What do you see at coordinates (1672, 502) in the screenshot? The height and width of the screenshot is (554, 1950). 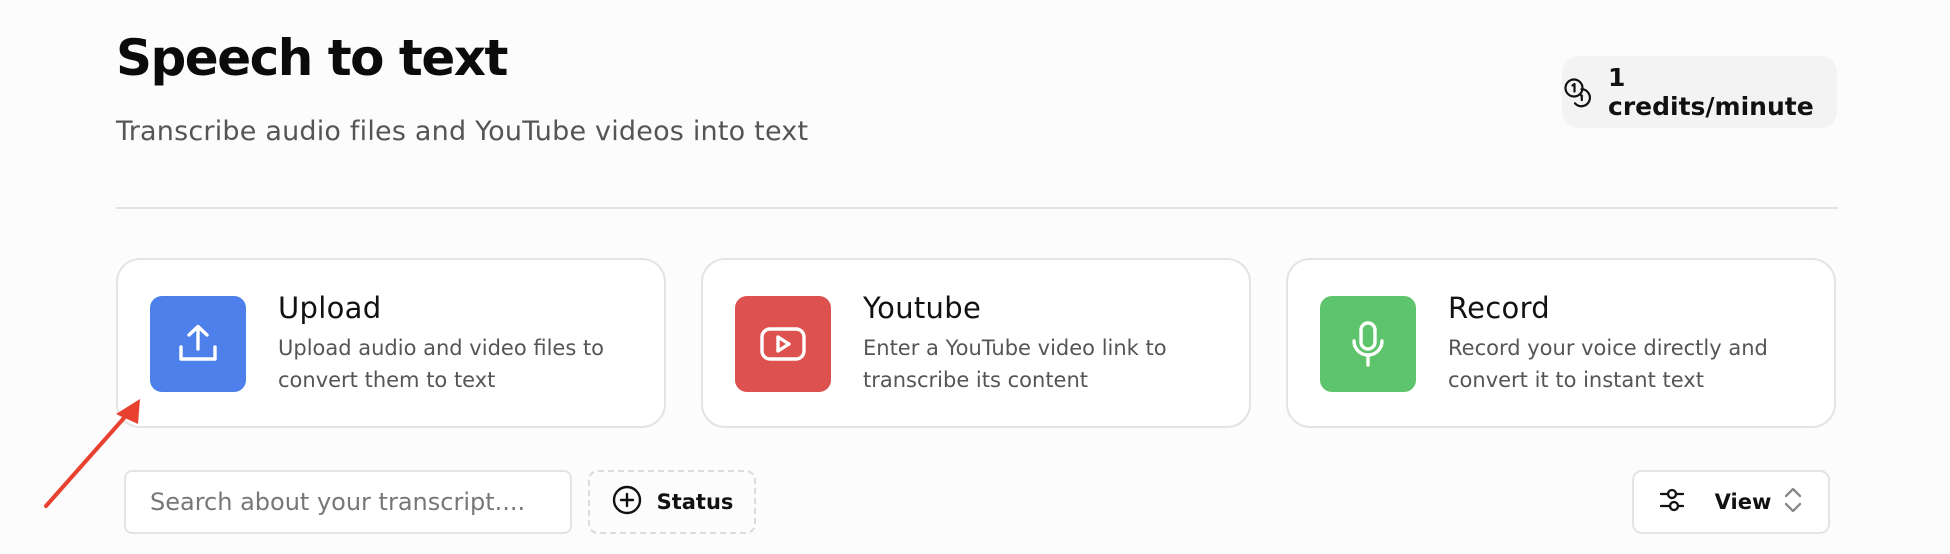 I see `sliders-icon` at bounding box center [1672, 502].